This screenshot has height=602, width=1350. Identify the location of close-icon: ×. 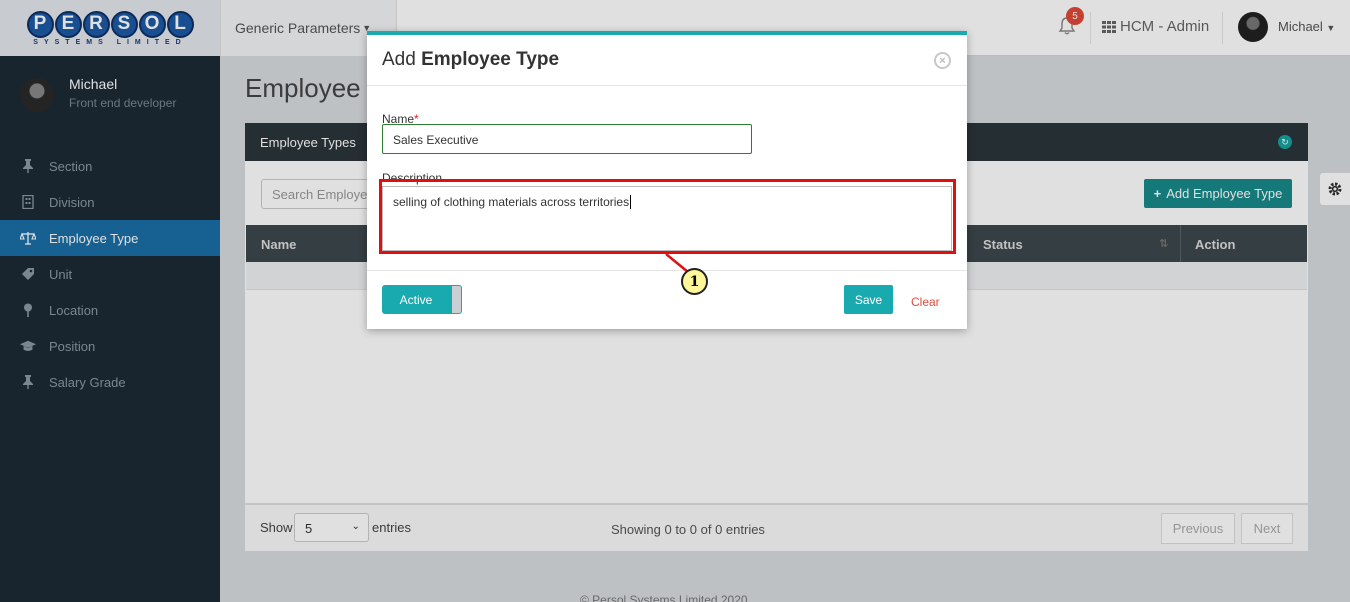
(942, 60).